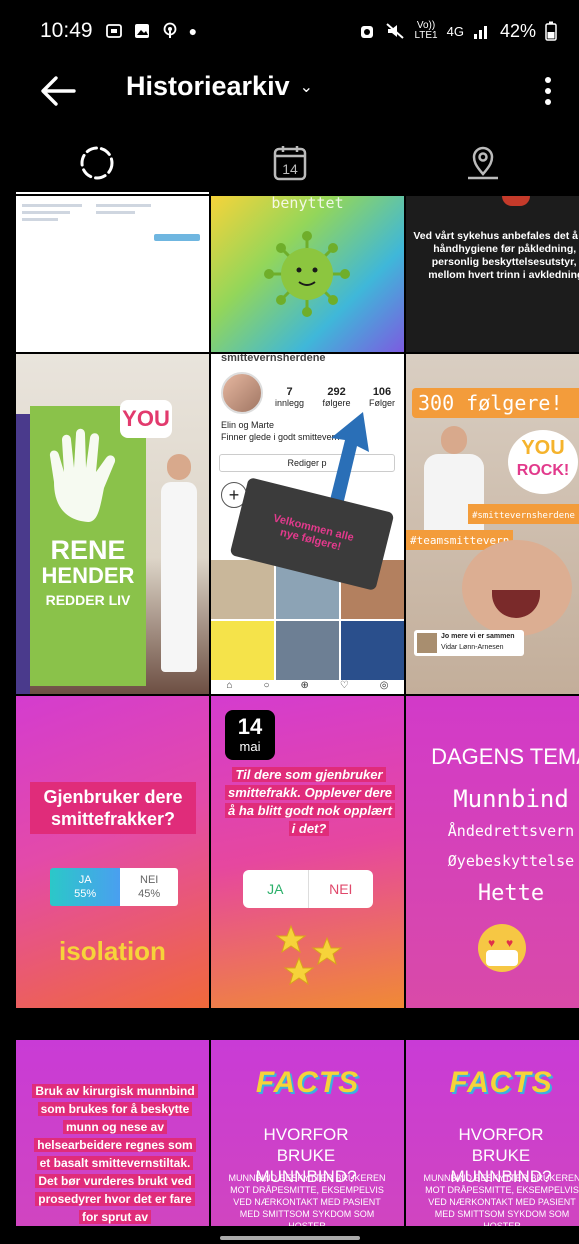  I want to click on top-app-bar: Historiearkiv ⌄, so click(289, 91).